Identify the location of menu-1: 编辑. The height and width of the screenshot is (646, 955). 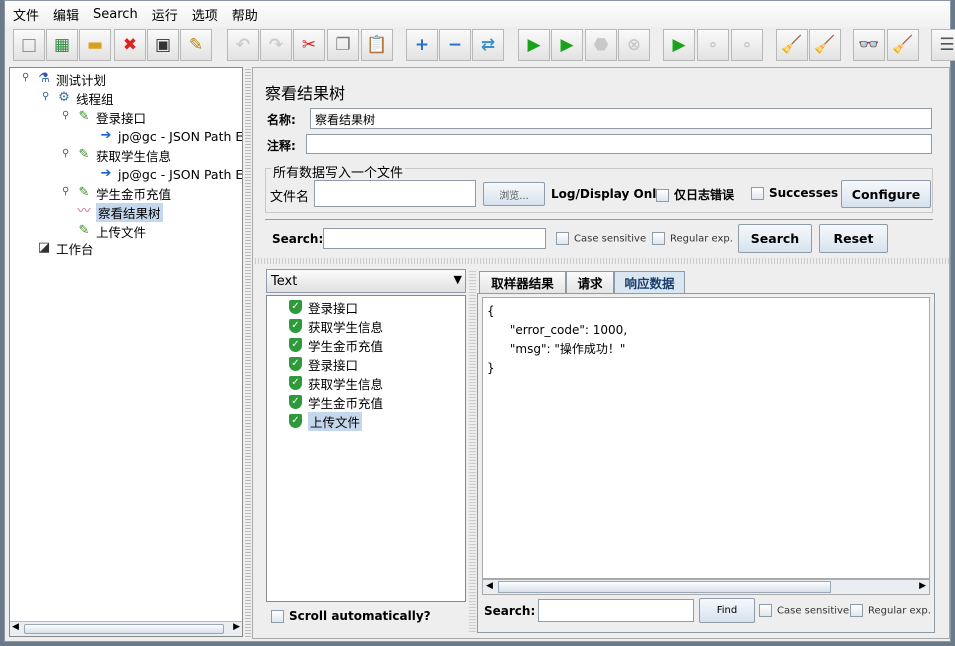
(66, 14).